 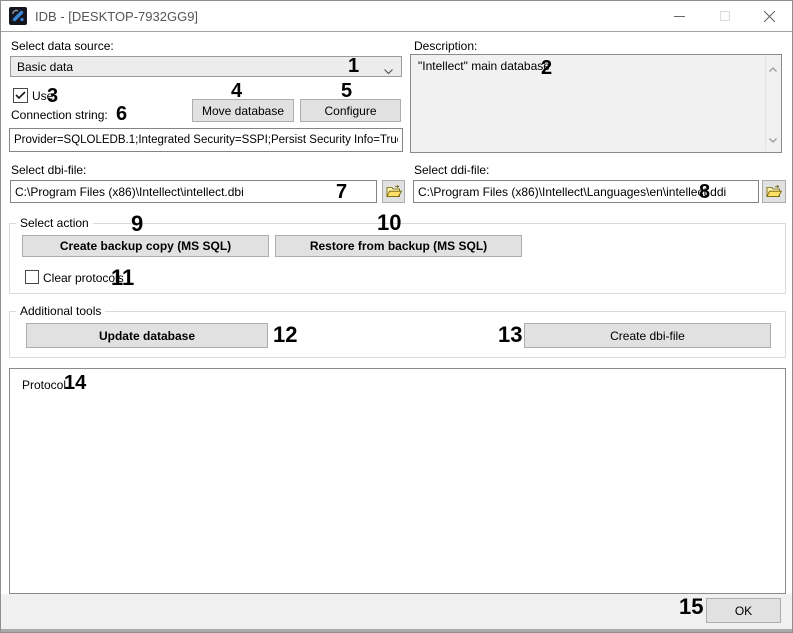 I want to click on dbi-file-field, so click(x=193, y=191).